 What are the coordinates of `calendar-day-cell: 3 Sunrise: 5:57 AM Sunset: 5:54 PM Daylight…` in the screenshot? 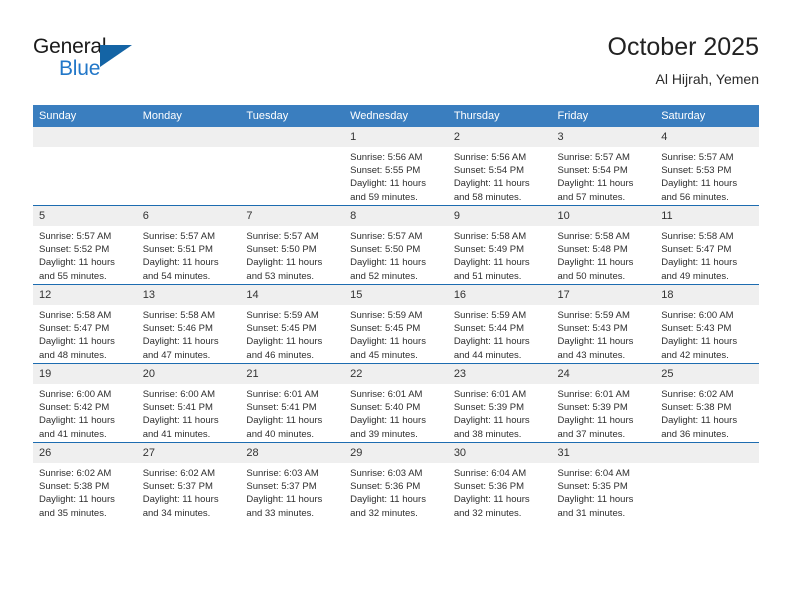 It's located at (603, 166).